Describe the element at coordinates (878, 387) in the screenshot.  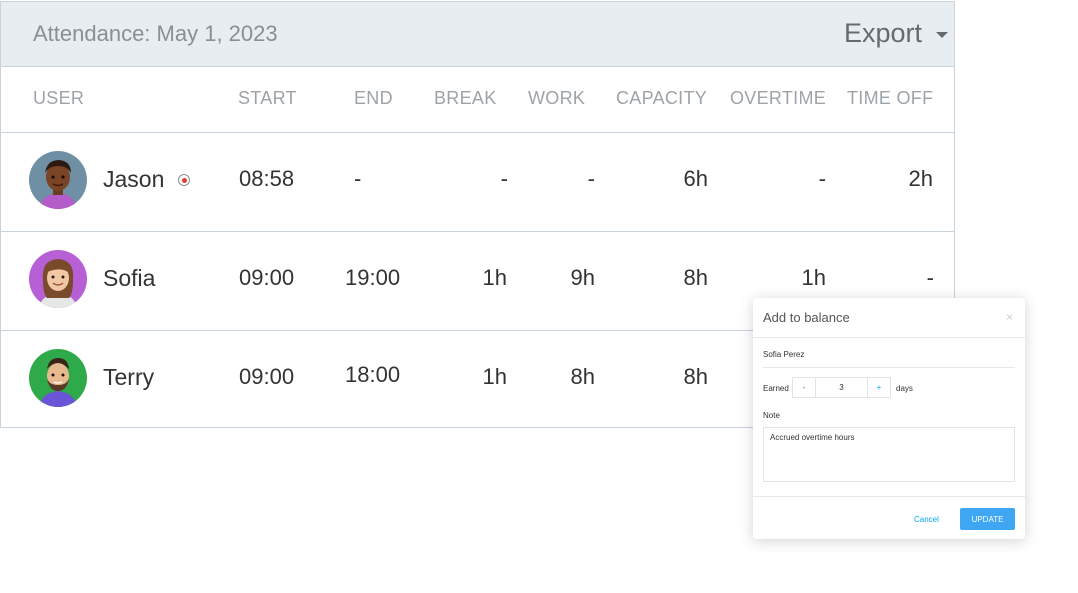
I see `increment-button: +` at that location.